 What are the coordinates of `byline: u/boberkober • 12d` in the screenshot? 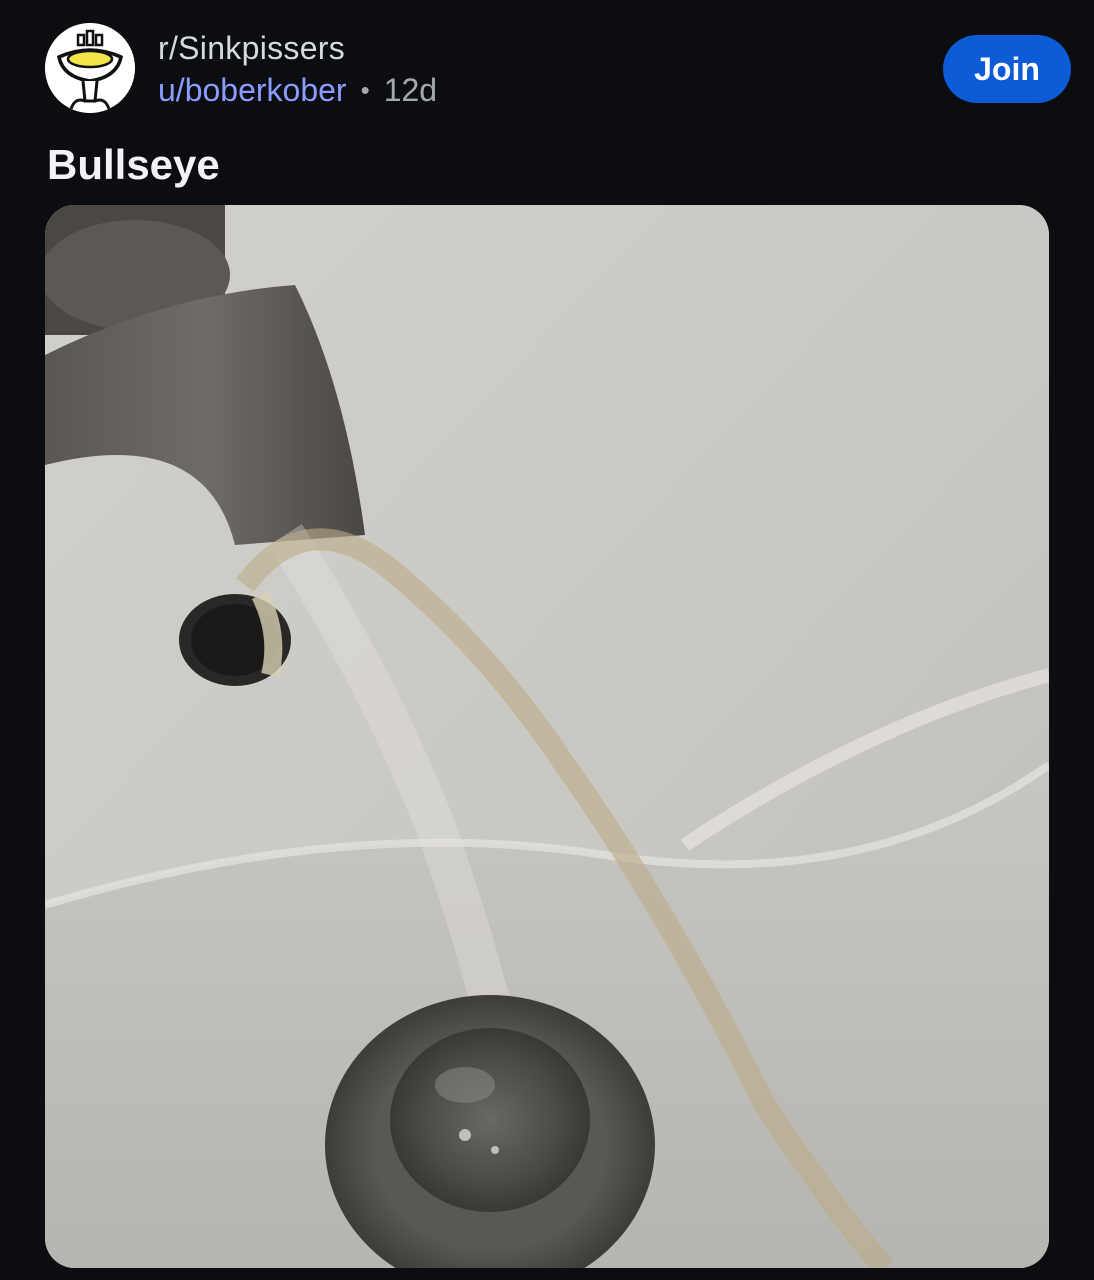 It's located at (297, 90).